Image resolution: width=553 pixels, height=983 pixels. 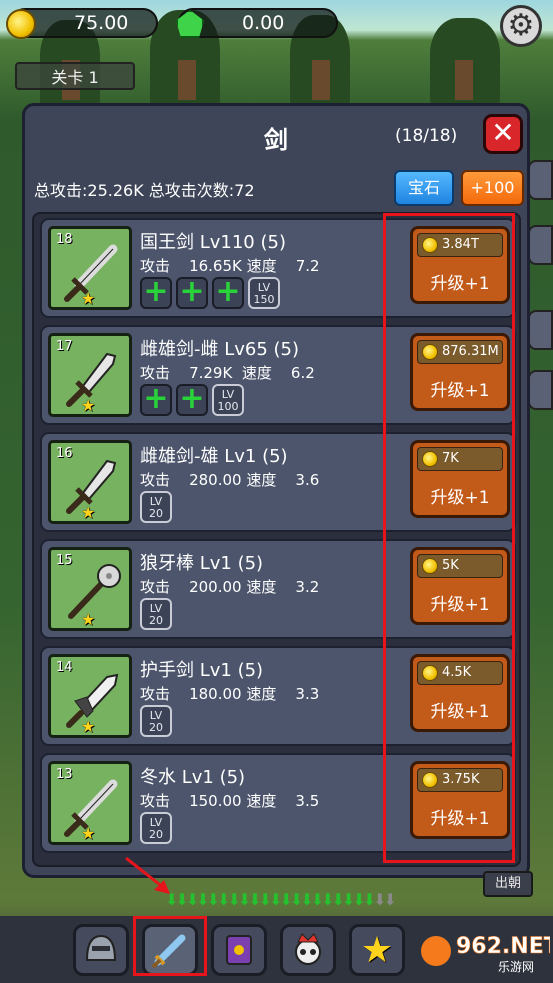 I want to click on plus-100-button: +100, so click(x=492, y=188).